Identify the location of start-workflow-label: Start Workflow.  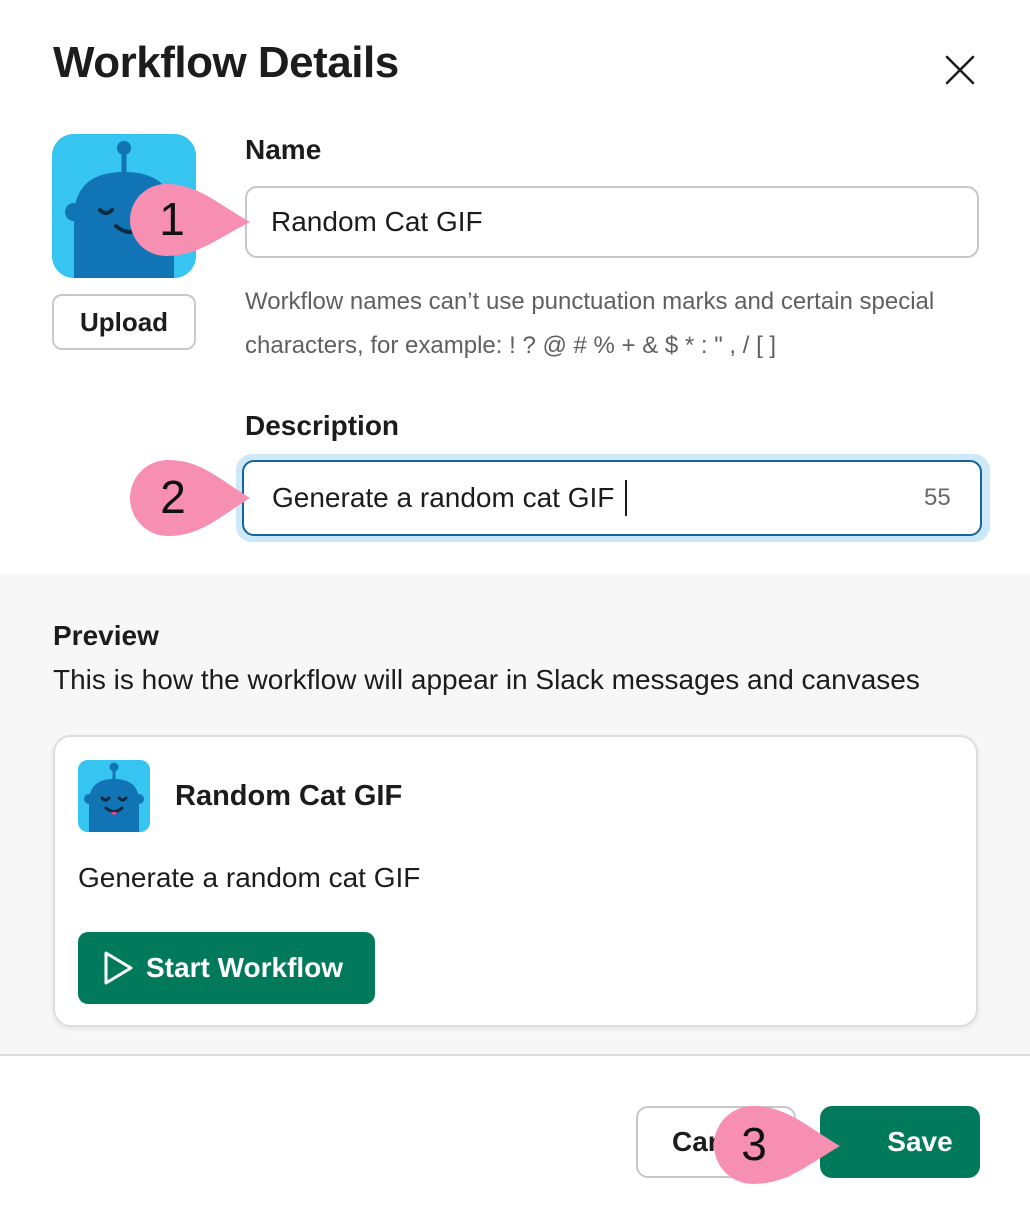
(245, 967).